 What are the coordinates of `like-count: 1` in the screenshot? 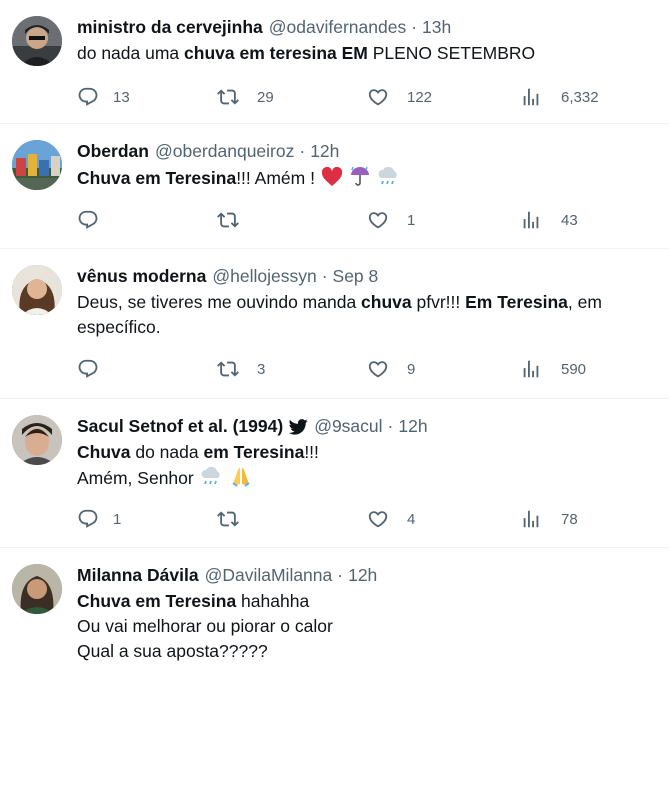 It's located at (411, 220).